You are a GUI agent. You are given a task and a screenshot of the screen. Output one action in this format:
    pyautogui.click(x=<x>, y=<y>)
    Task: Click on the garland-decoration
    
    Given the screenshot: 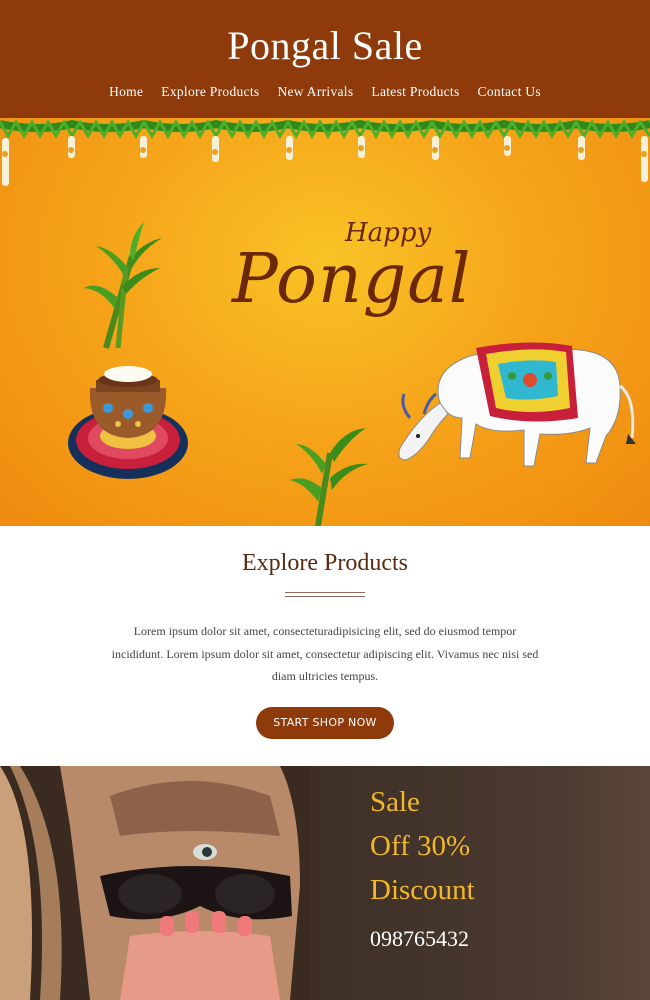 What is the action you would take?
    pyautogui.click(x=325, y=152)
    